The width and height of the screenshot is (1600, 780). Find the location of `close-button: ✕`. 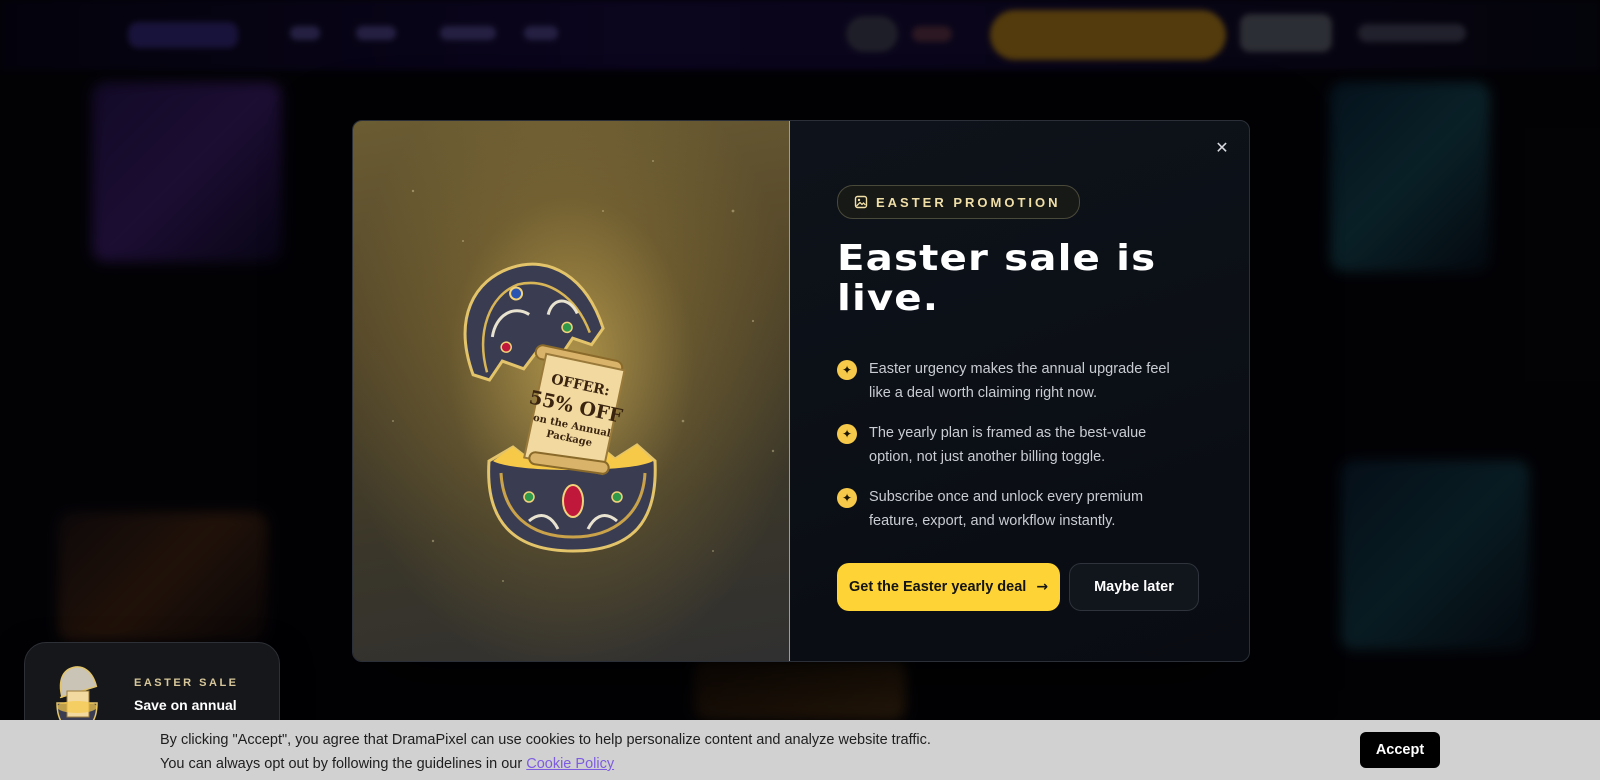

close-button: ✕ is located at coordinates (1222, 148).